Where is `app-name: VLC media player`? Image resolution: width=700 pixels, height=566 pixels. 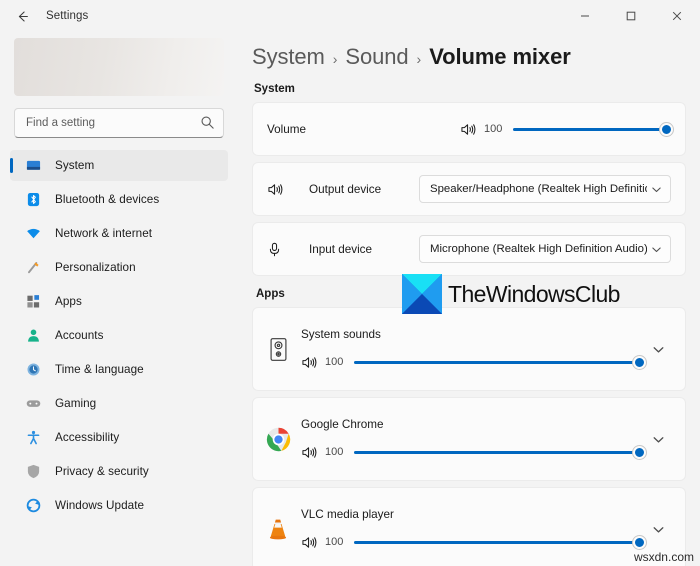
app-name: VLC media player is located at coordinates (347, 514).